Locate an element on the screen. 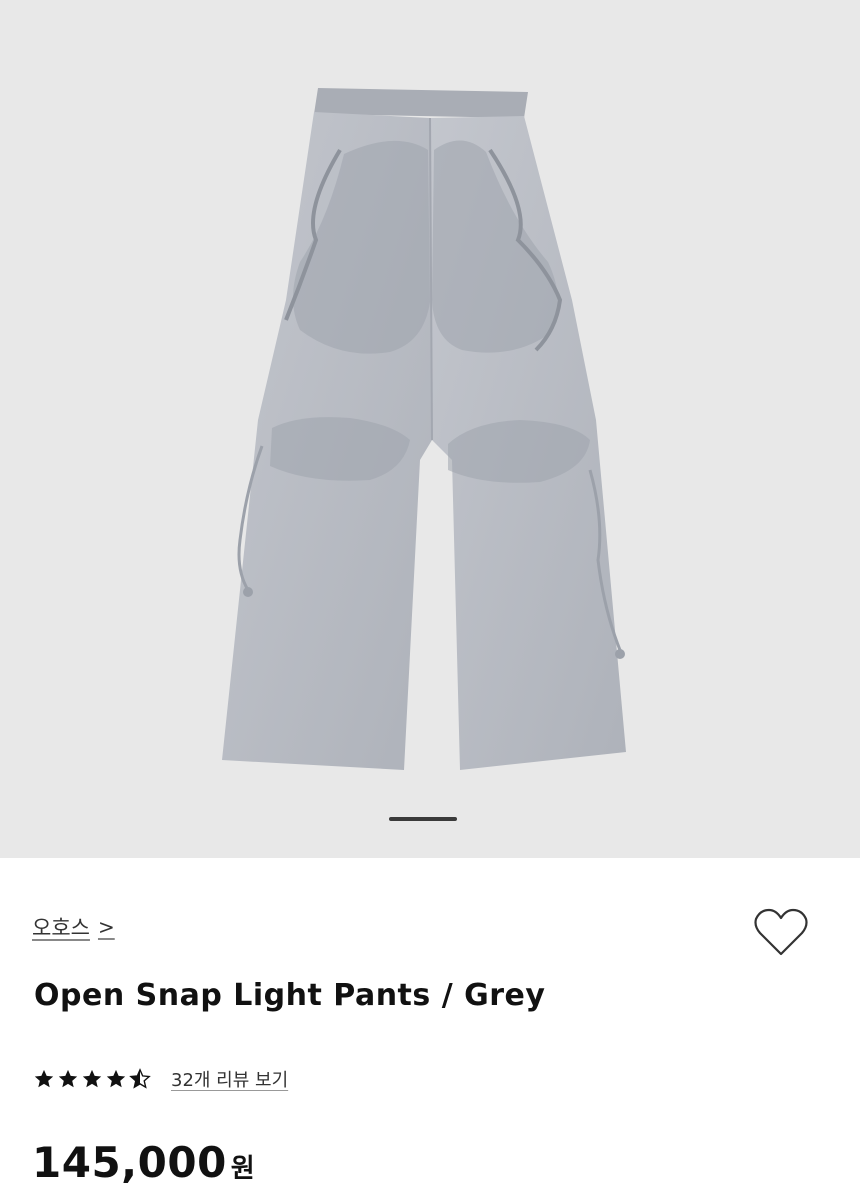  brand-link: 오호스 > is located at coordinates (73, 927).